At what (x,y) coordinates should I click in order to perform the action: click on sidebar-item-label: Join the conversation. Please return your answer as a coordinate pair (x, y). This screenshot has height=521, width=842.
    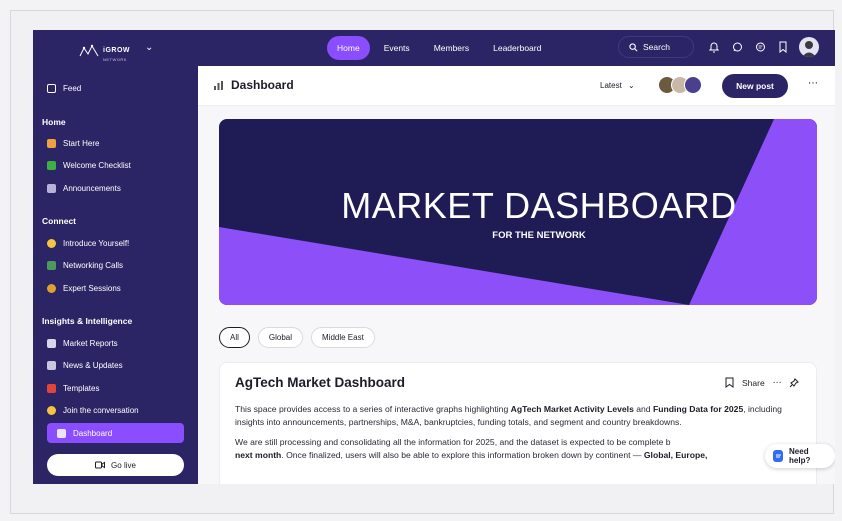
    Looking at the image, I should click on (101, 410).